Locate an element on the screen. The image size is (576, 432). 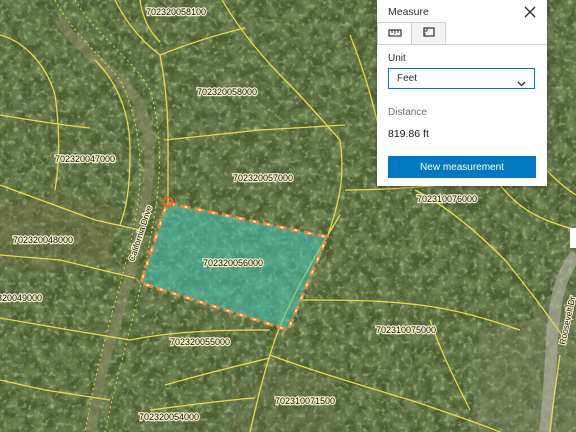
tab-divider is located at coordinates (462, 44).